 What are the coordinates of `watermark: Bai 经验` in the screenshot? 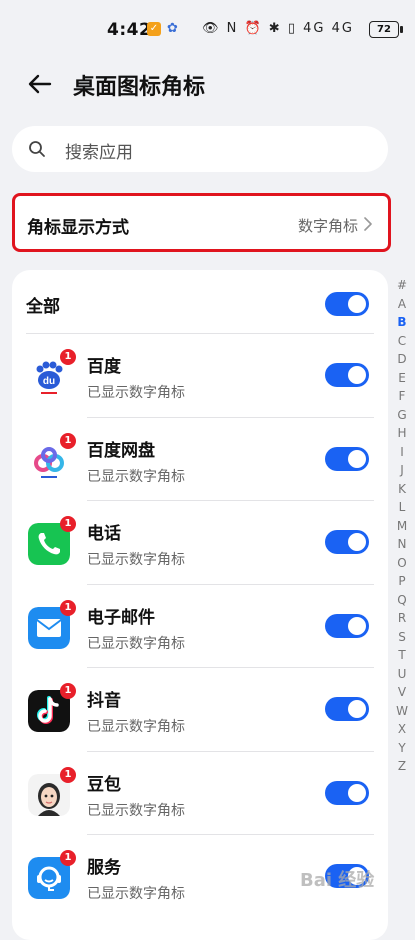 It's located at (337, 880).